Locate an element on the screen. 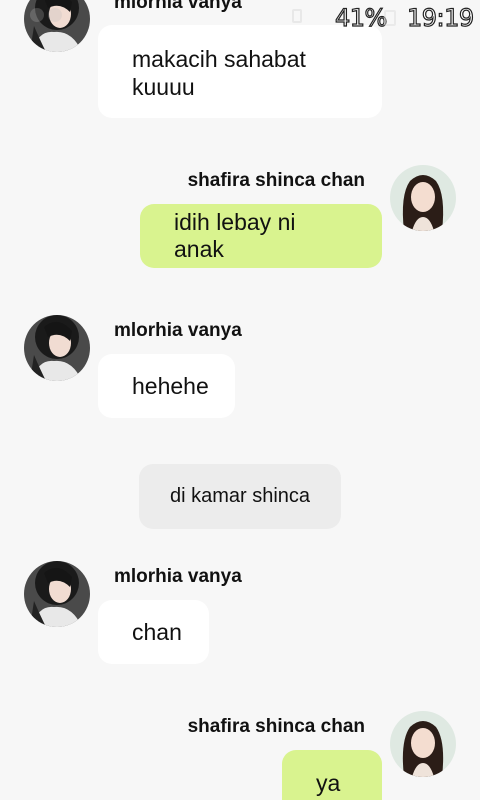  message-text-line: makacih sahabat is located at coordinates (219, 59).